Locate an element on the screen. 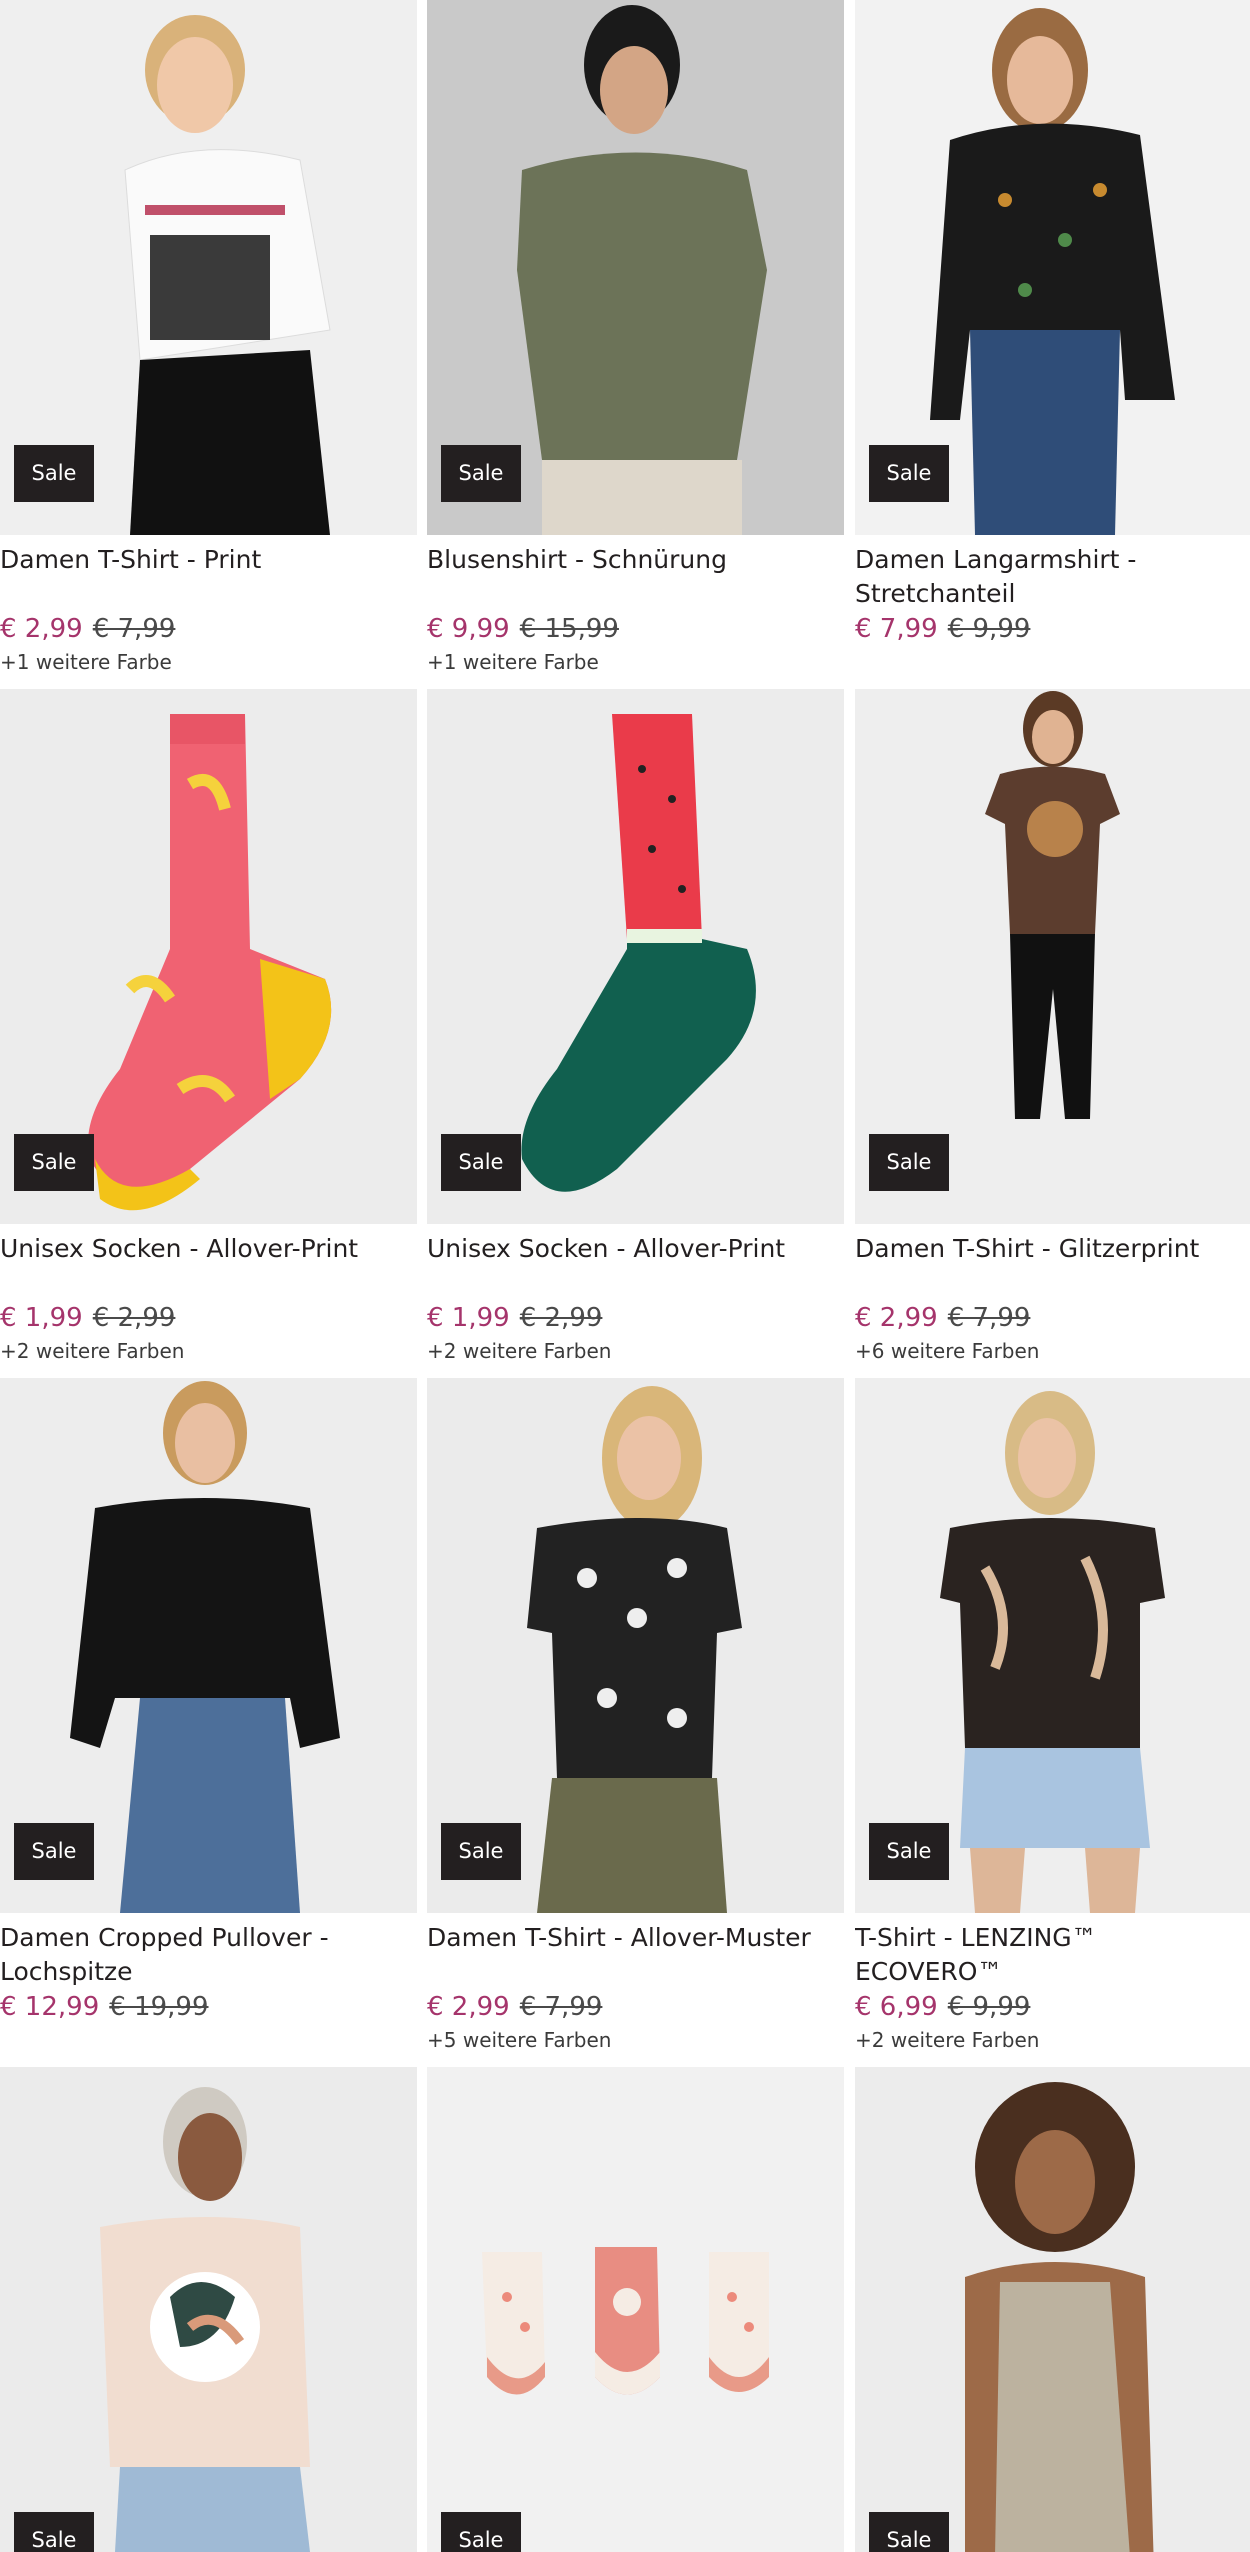  product-title: Damen T-Shirt - Glitzerprint is located at coordinates (1052, 1266).